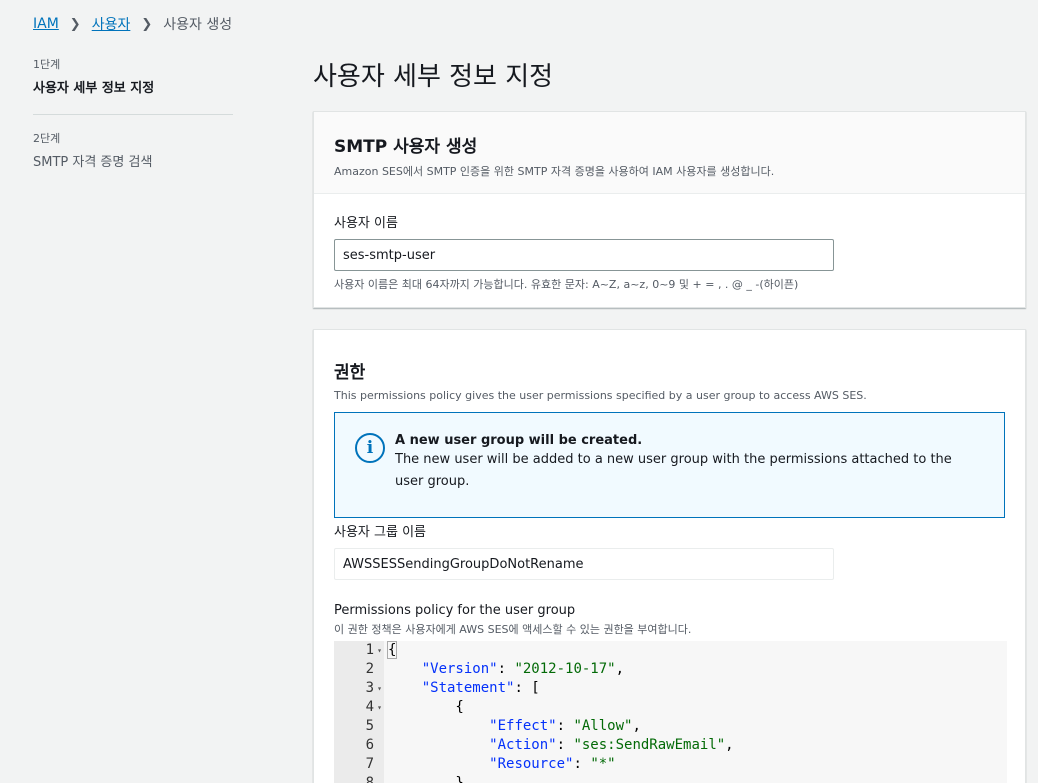 The height and width of the screenshot is (783, 1038). What do you see at coordinates (519, 440) in the screenshot?
I see `info-alert-title: A new user group will be created.` at bounding box center [519, 440].